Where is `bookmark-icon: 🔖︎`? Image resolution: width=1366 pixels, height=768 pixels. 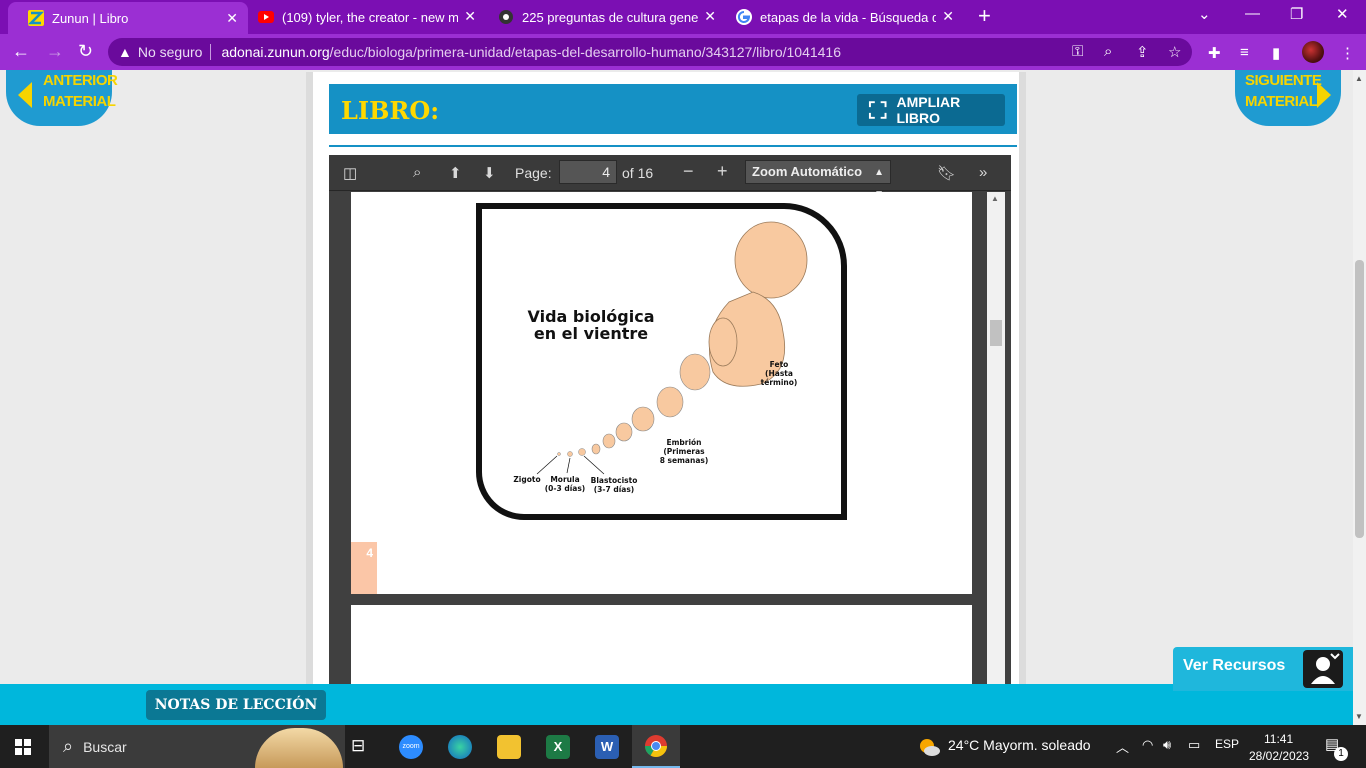
bookmark-icon: 🔖︎ is located at coordinates (946, 173).